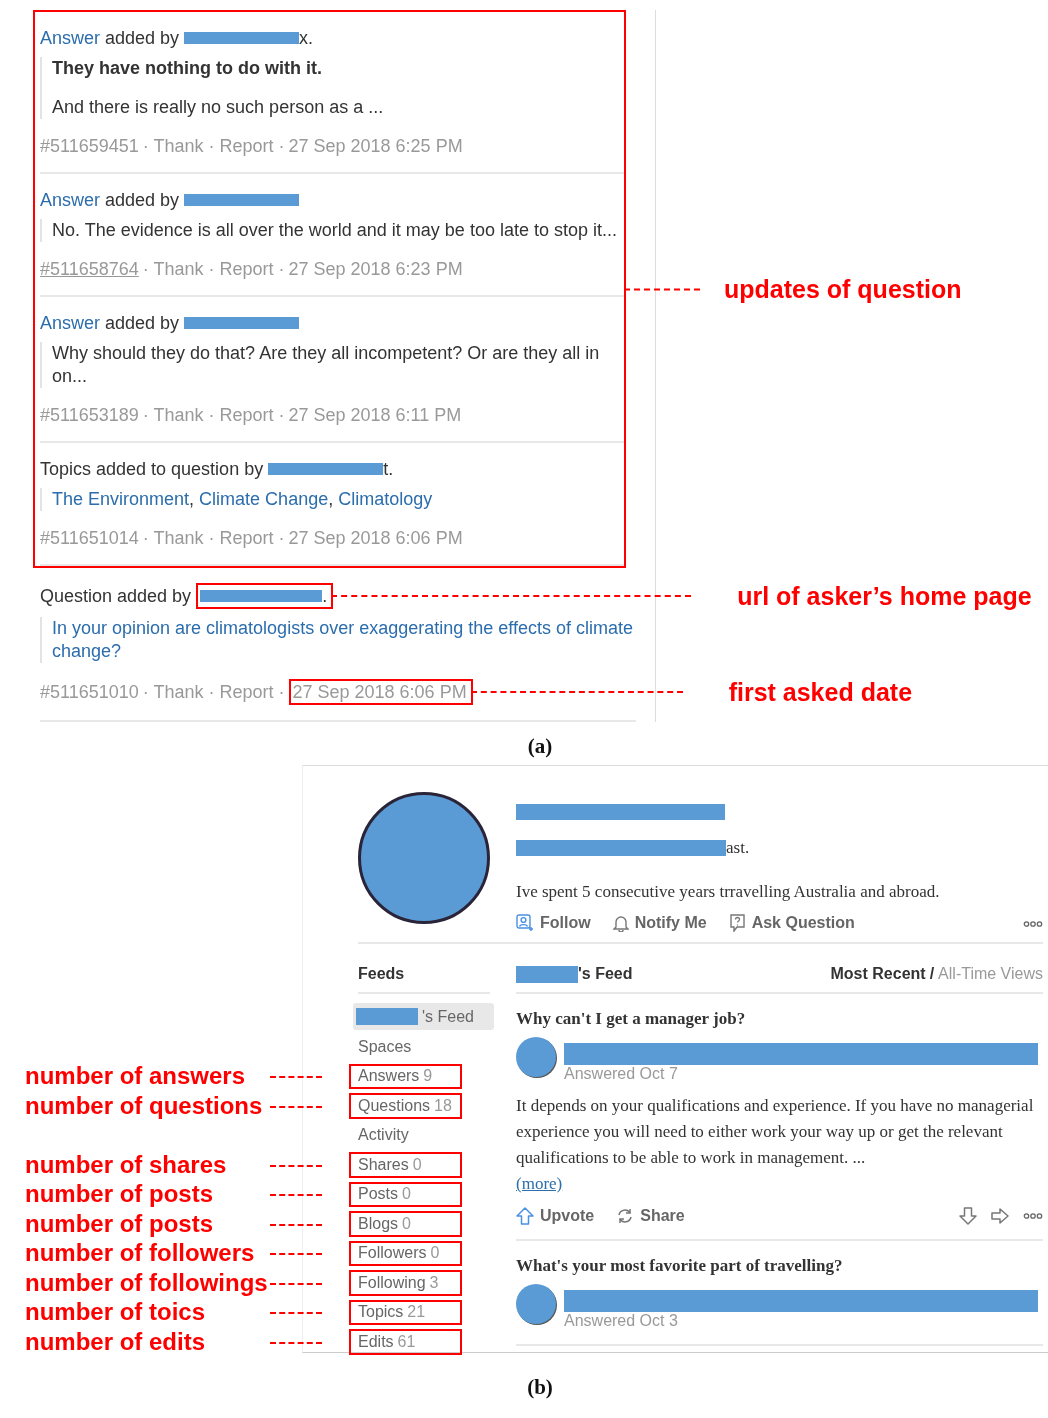  Describe the element at coordinates (135, 1076) in the screenshot. I see `annotation-label: number of answers` at that location.